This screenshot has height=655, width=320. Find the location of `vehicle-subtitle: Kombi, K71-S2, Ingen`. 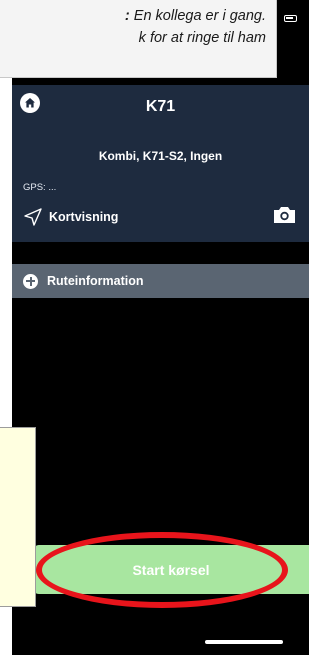

vehicle-subtitle: Kombi, K71-S2, Ingen is located at coordinates (160, 156).